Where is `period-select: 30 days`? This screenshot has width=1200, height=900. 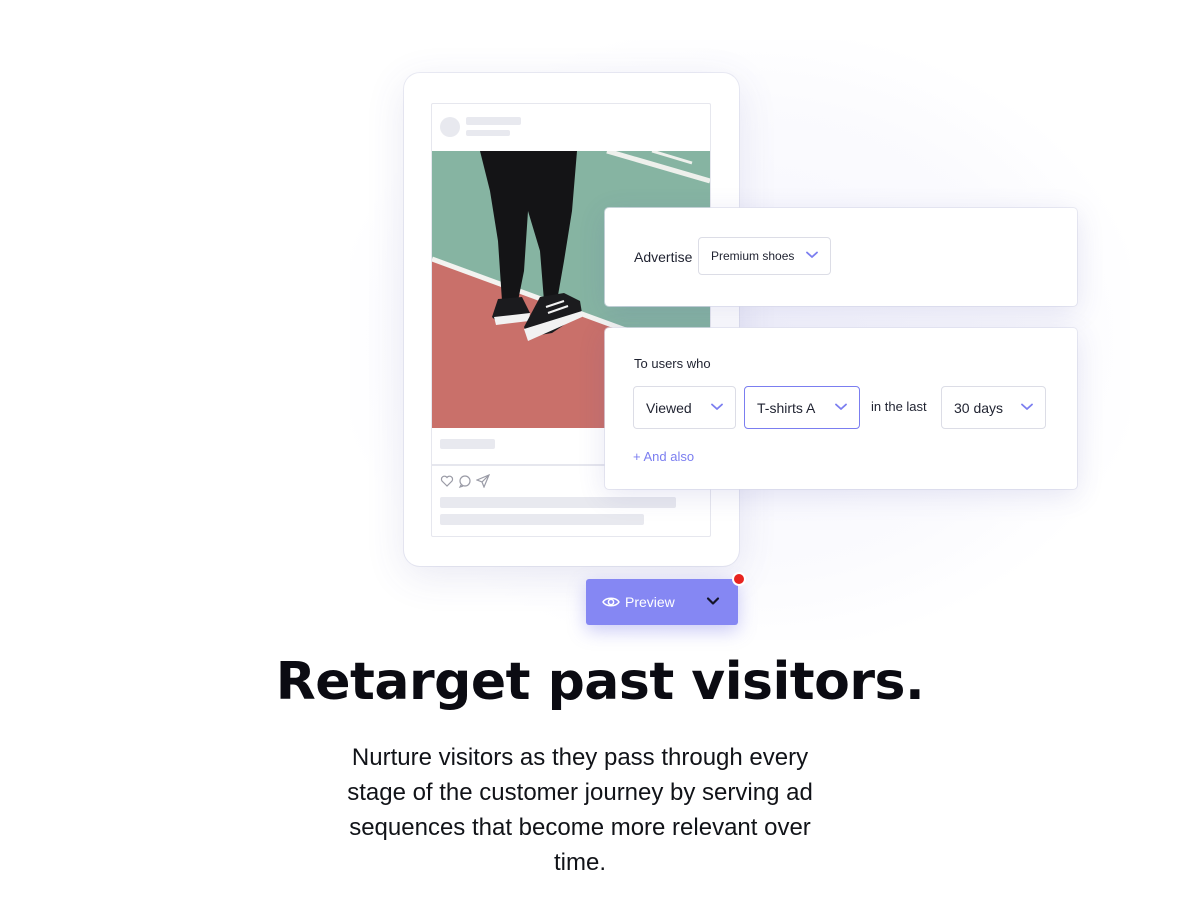
period-select: 30 days is located at coordinates (993, 407).